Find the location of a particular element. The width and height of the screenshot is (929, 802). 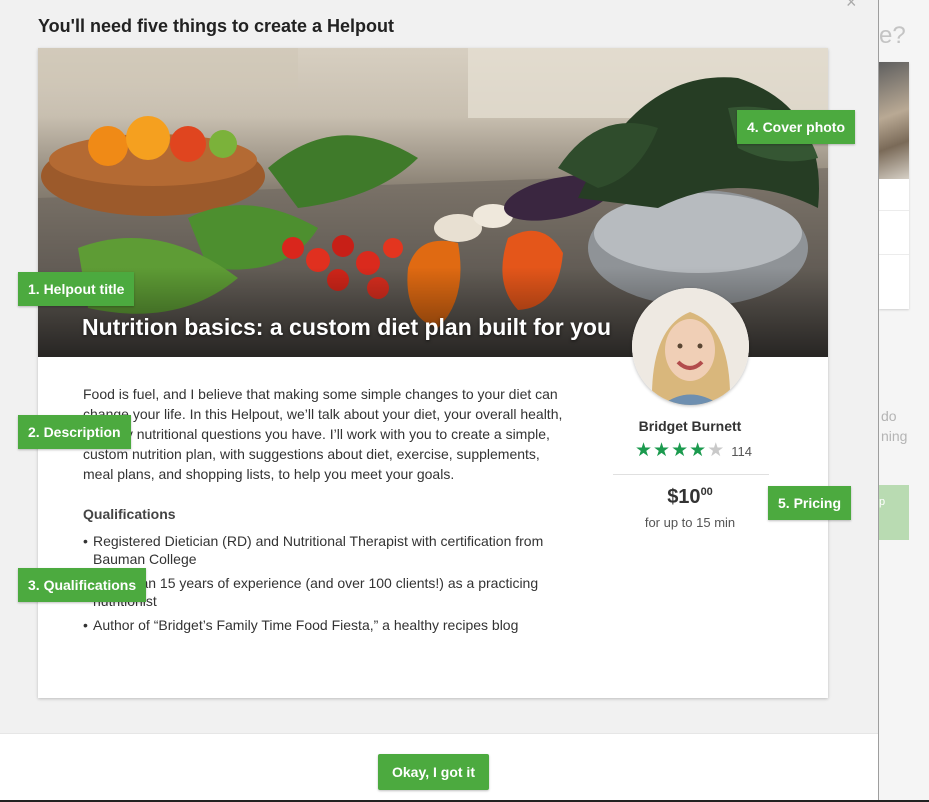

host-avatar is located at coordinates (690, 346).